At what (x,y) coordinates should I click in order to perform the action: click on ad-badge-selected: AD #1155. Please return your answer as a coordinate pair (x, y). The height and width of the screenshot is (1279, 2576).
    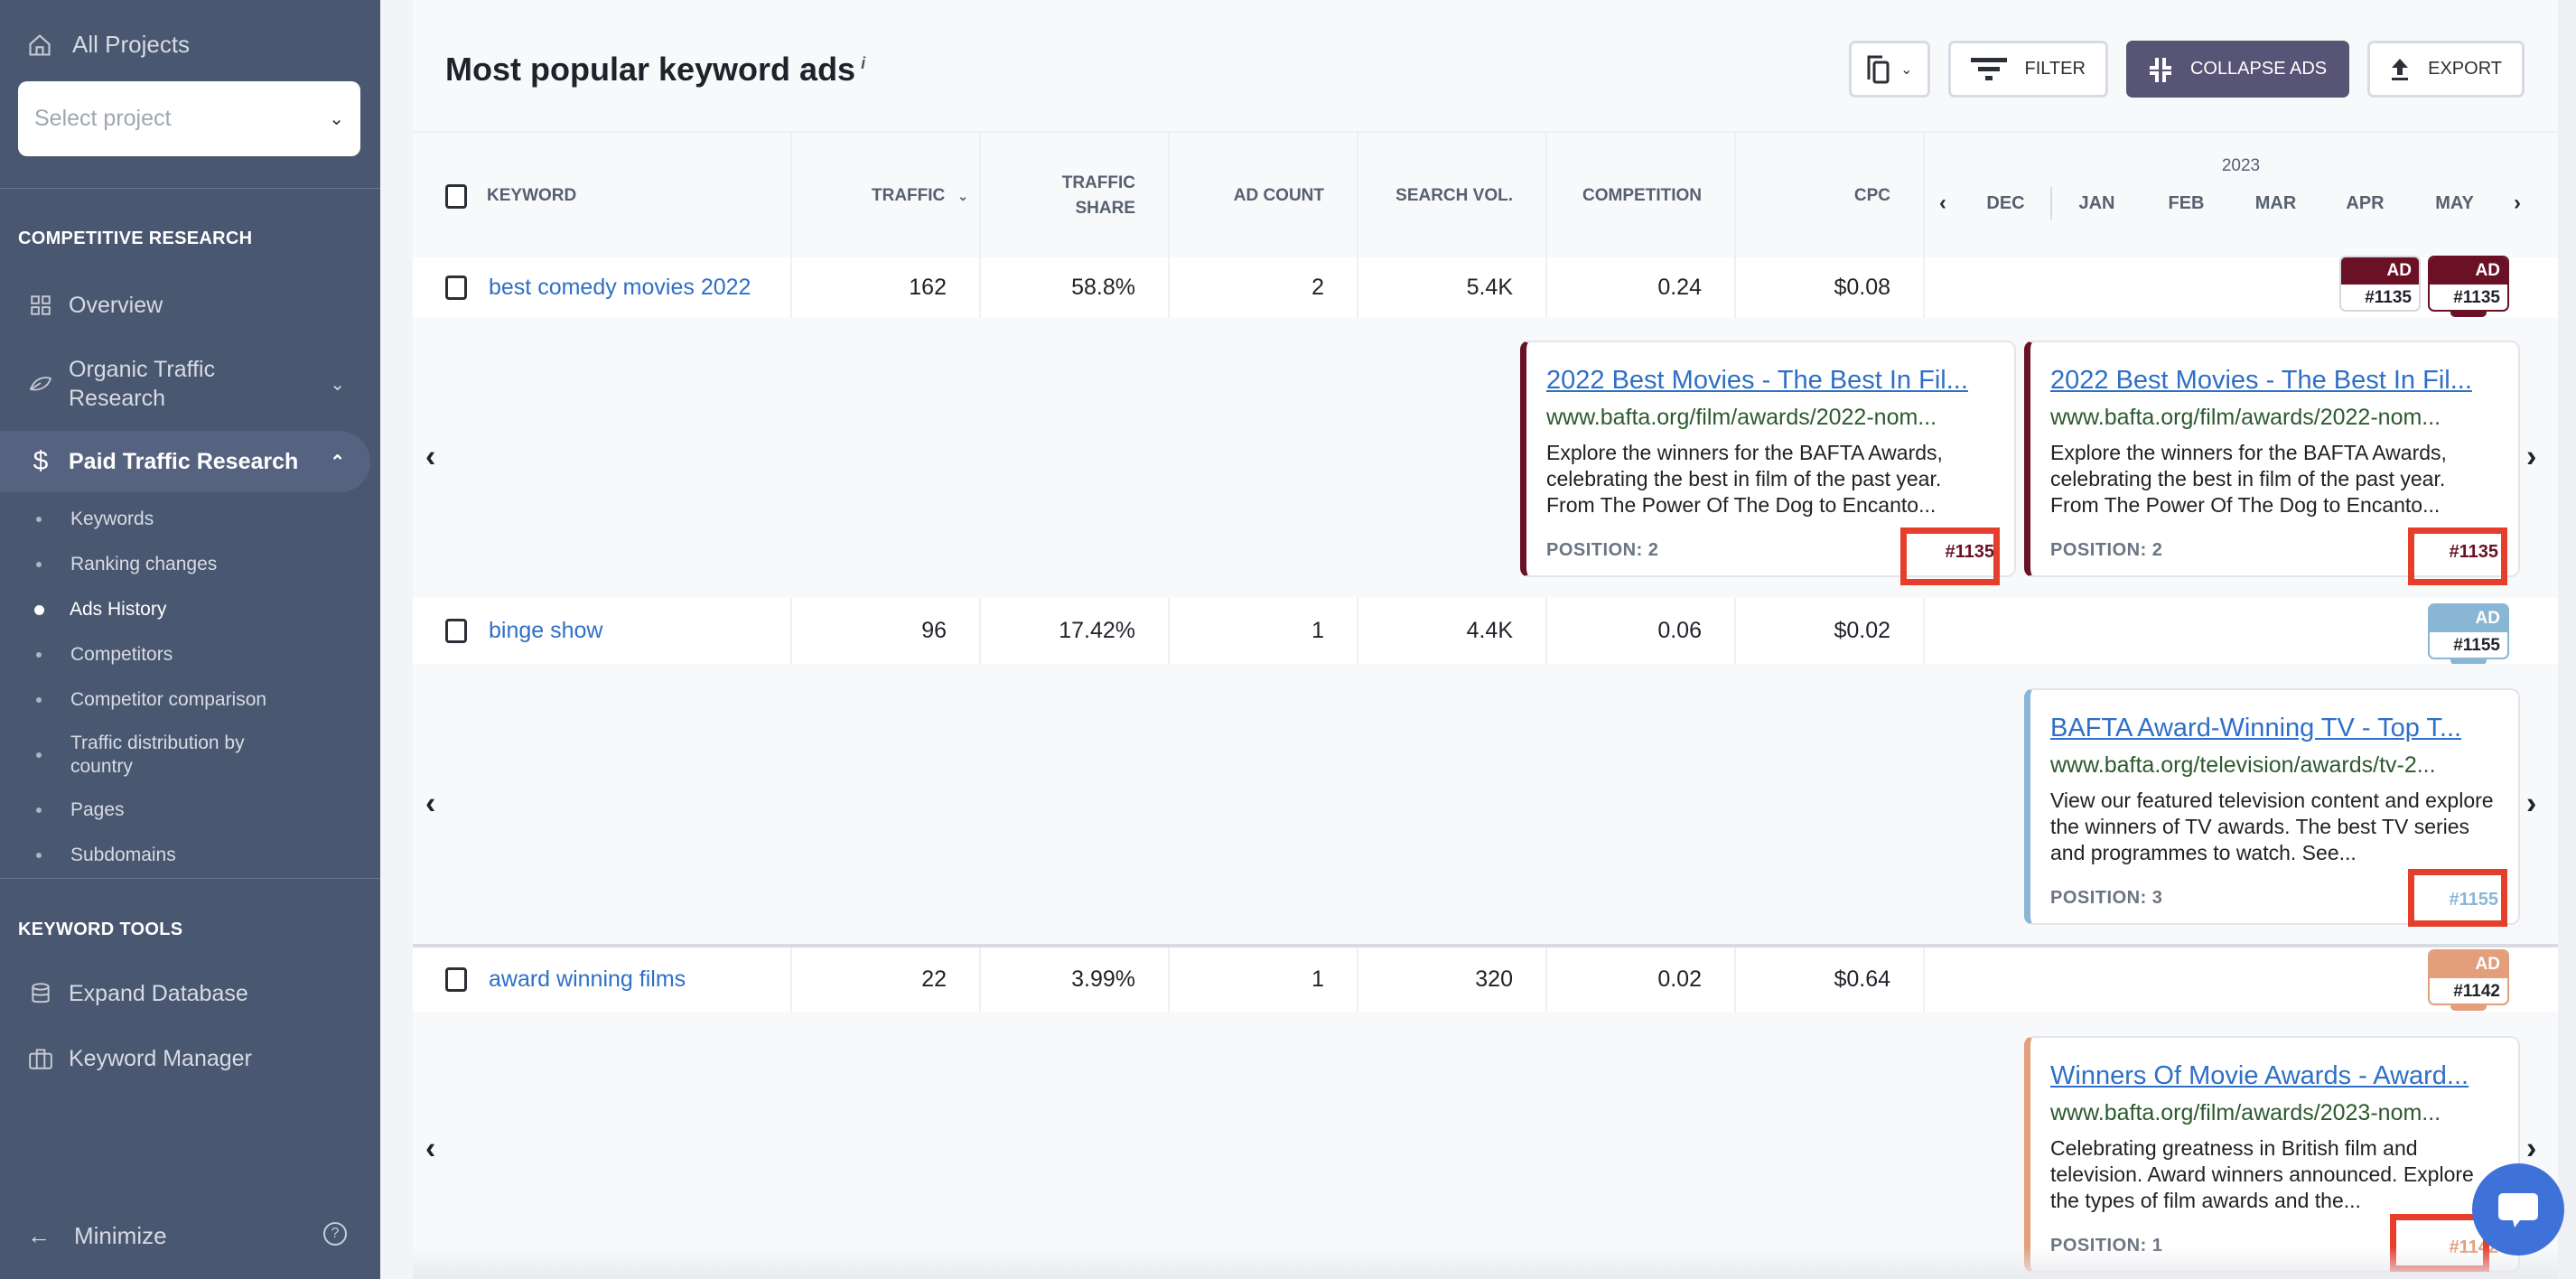
    Looking at the image, I should click on (2468, 634).